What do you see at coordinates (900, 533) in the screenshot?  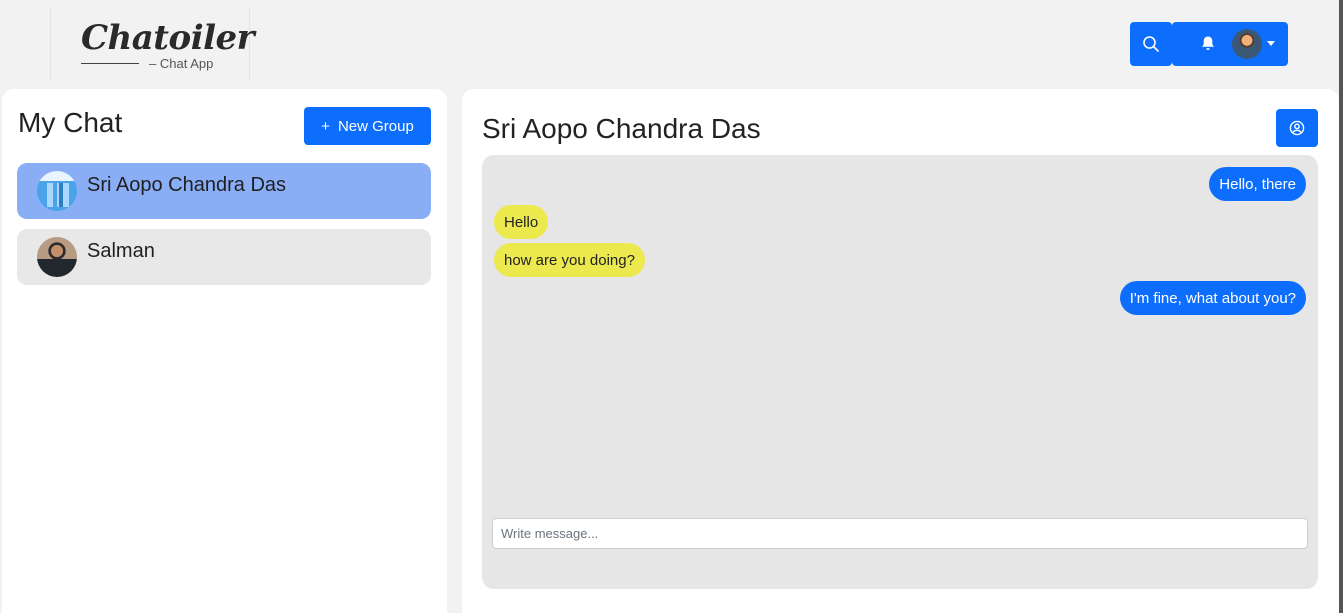 I see `message-input` at bounding box center [900, 533].